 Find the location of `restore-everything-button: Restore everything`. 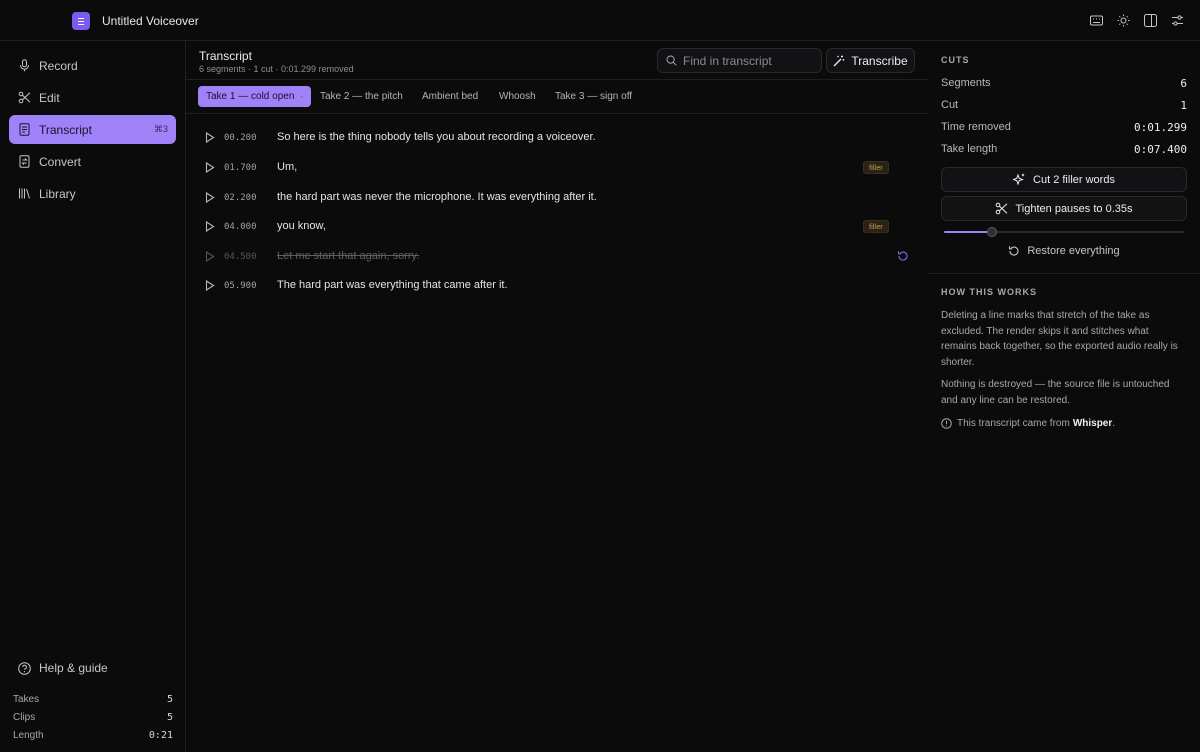

restore-everything-button: Restore everything is located at coordinates (1064, 251).